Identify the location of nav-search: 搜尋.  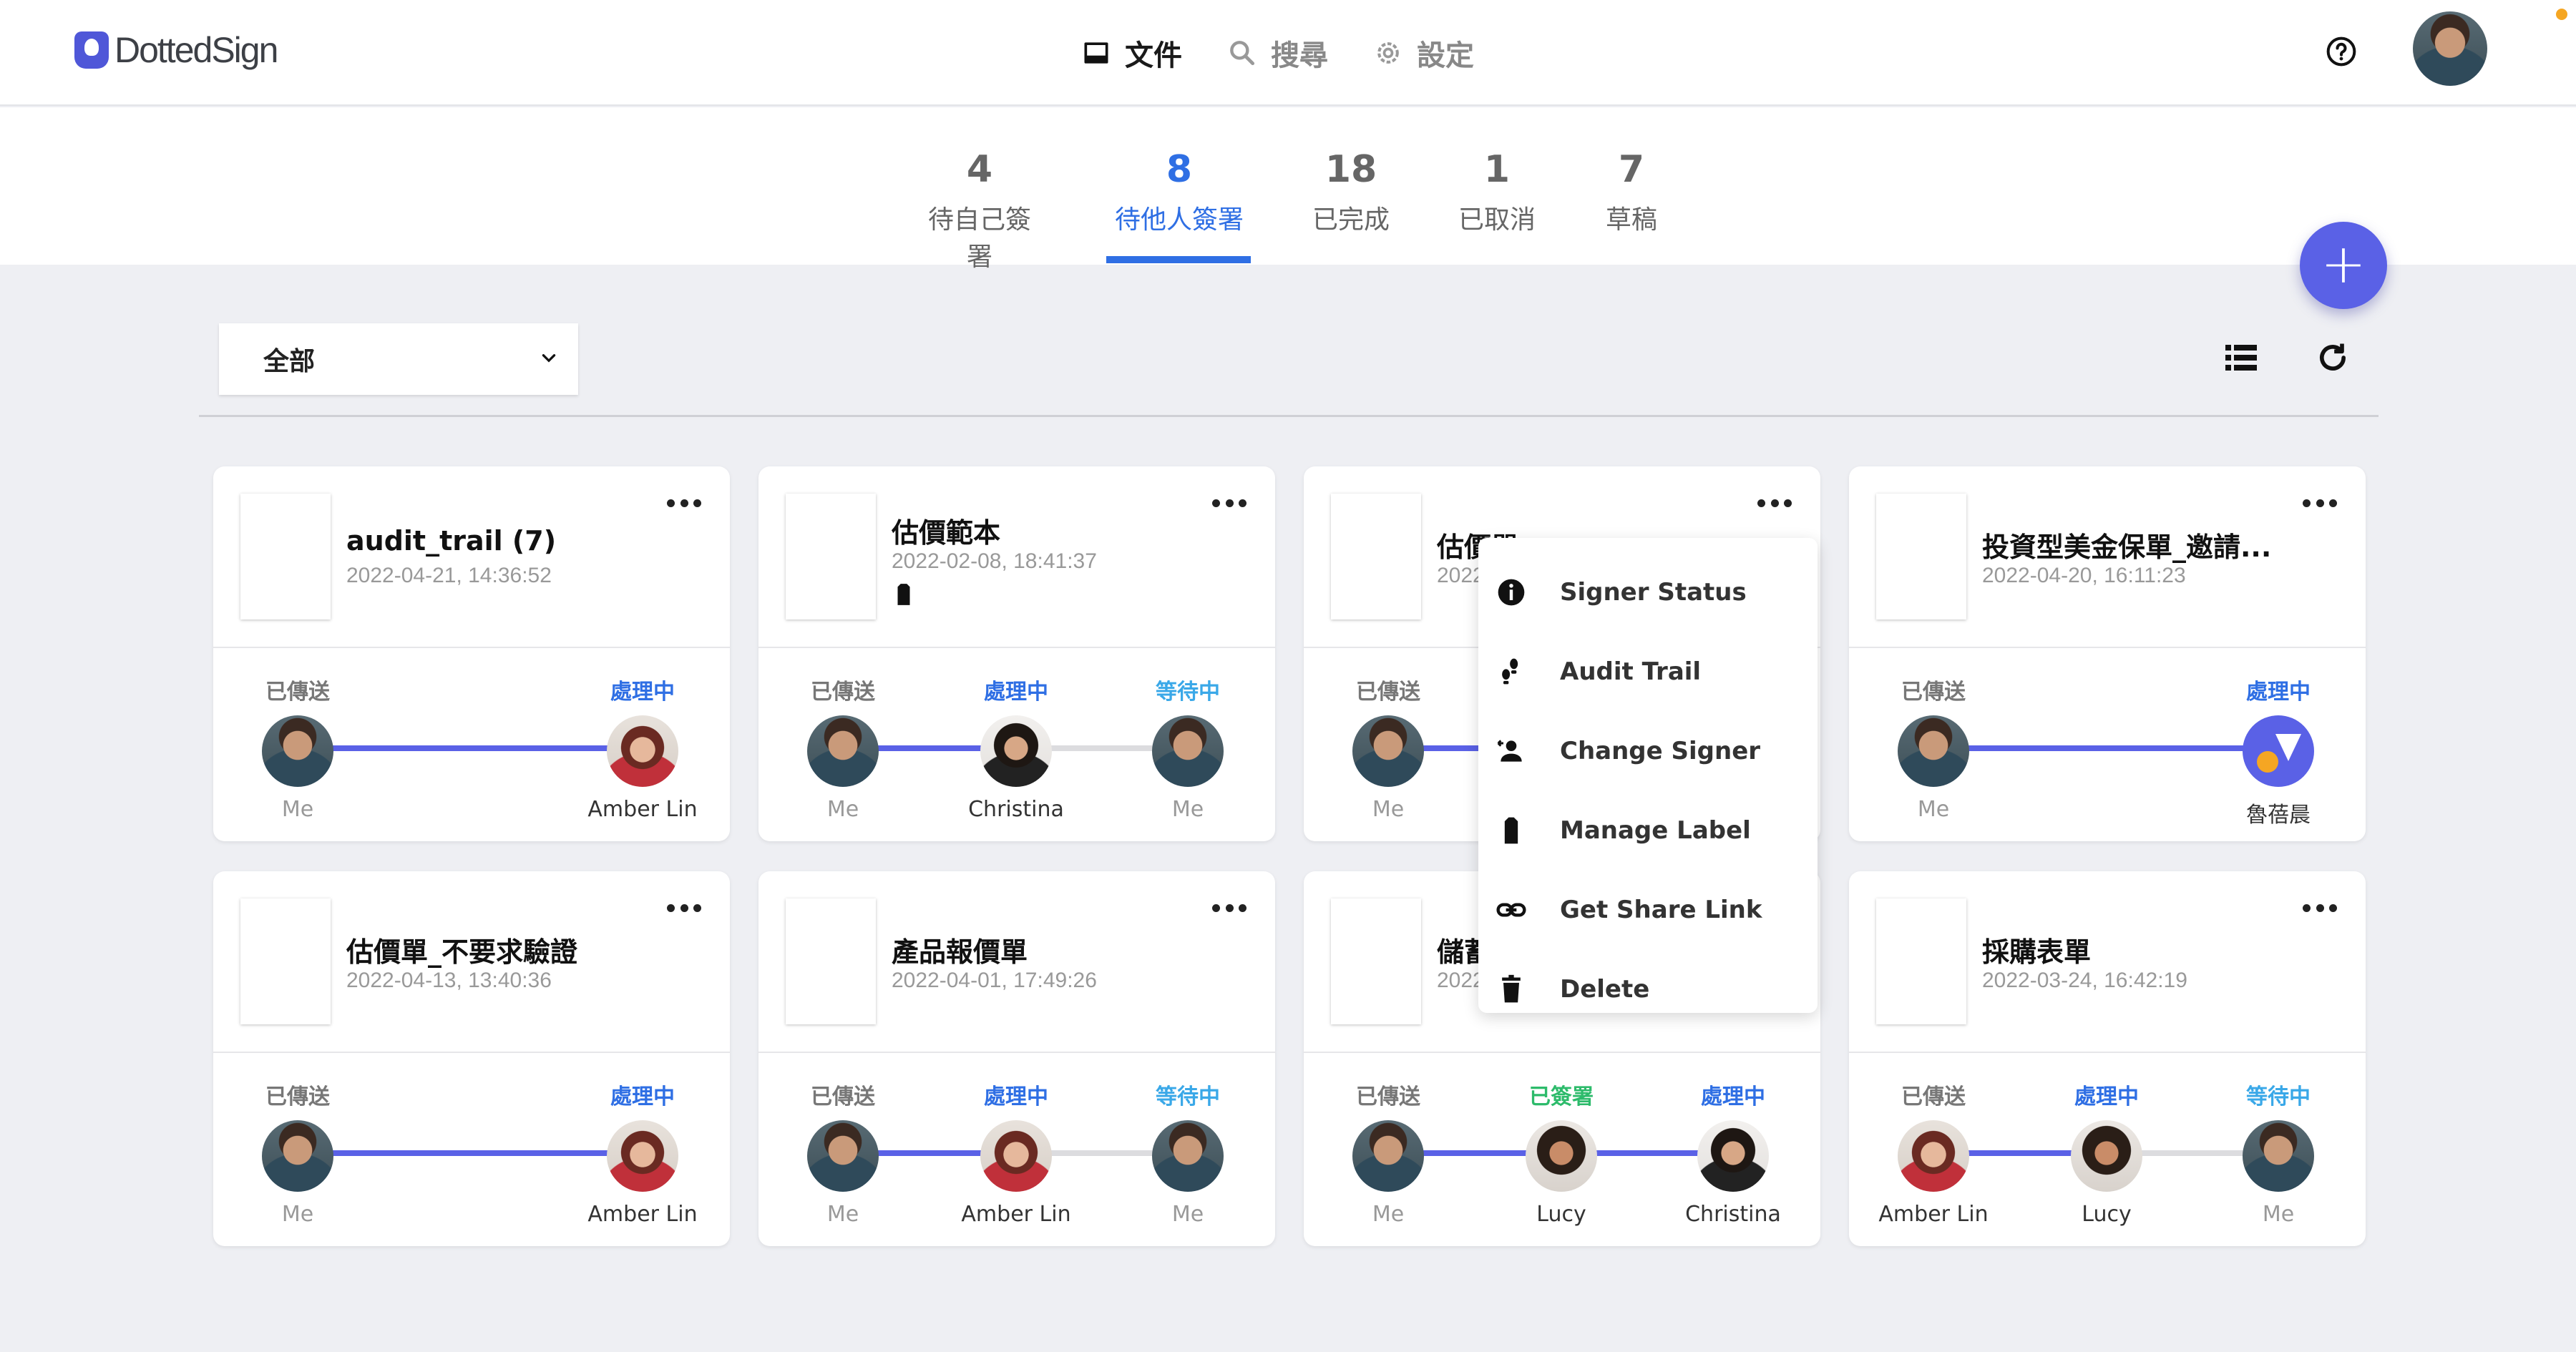
(1277, 53).